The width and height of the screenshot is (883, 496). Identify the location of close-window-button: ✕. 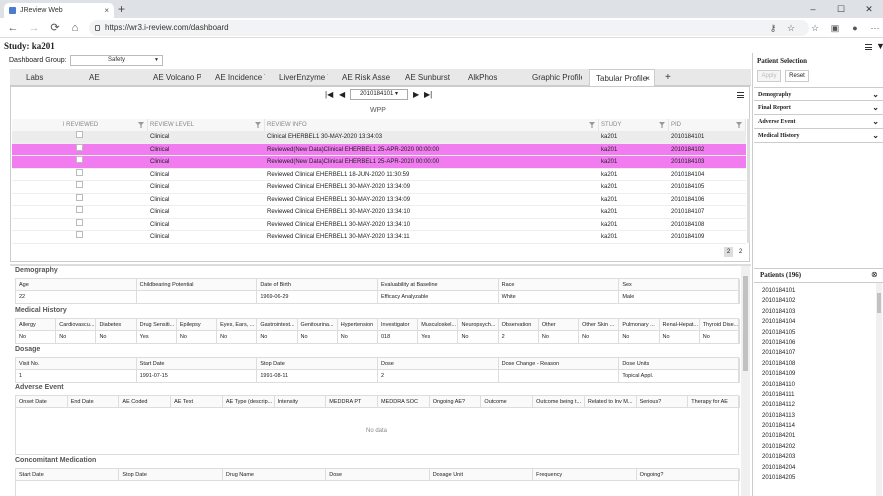
(869, 9).